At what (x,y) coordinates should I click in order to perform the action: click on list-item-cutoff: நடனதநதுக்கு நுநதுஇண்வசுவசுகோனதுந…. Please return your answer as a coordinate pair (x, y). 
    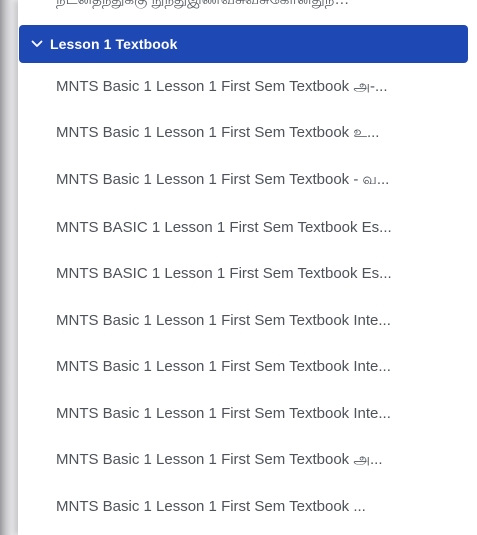
    Looking at the image, I should click on (256, 4).